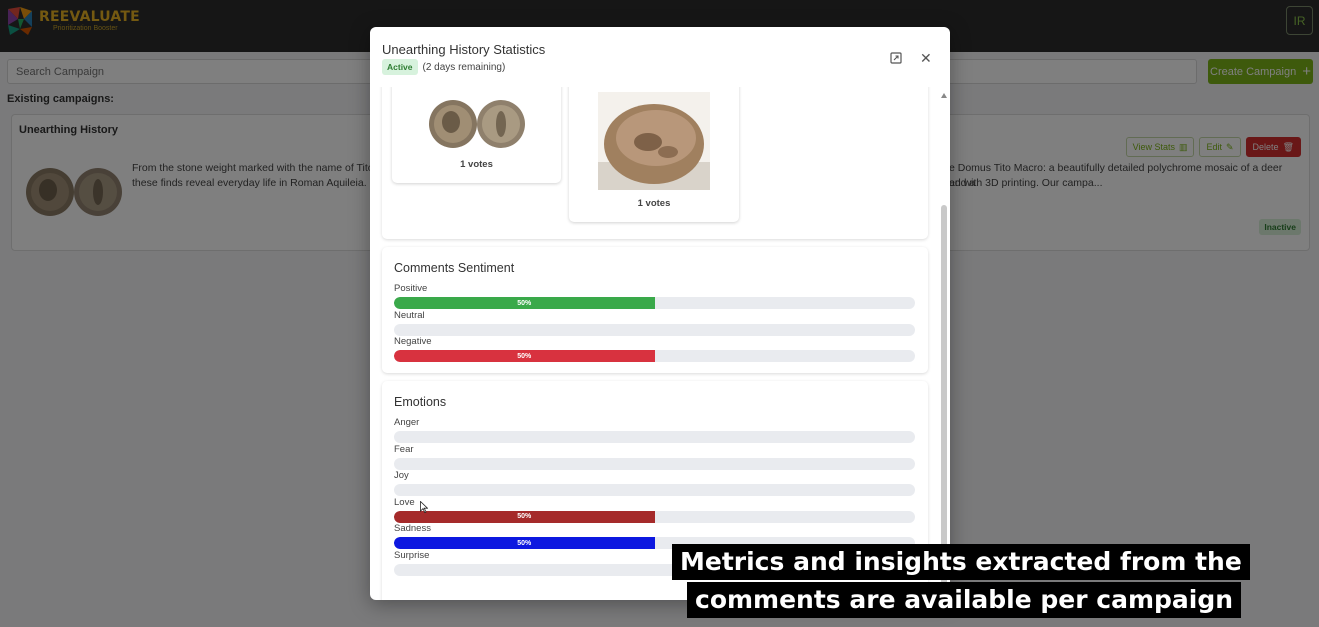 The height and width of the screenshot is (627, 1319). I want to click on emotions-title: Emotions, so click(420, 402).